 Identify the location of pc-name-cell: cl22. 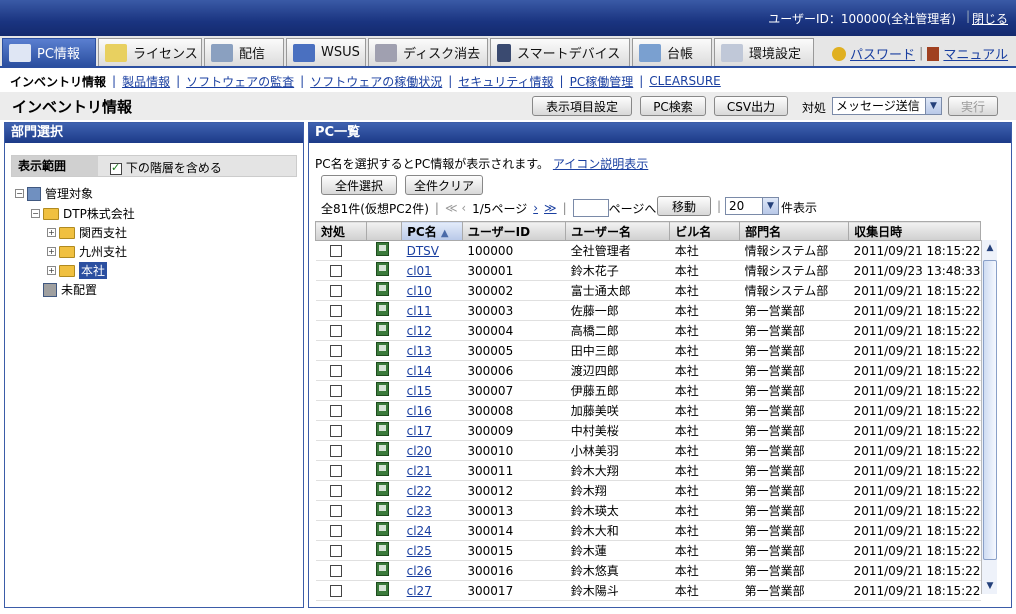
(432, 490).